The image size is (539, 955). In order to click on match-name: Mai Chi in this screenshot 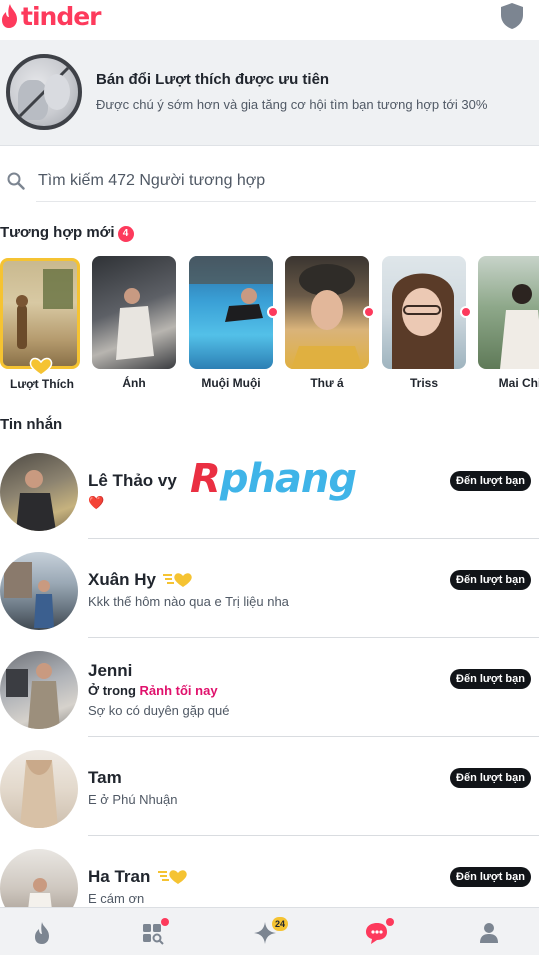, I will do `click(518, 383)`.